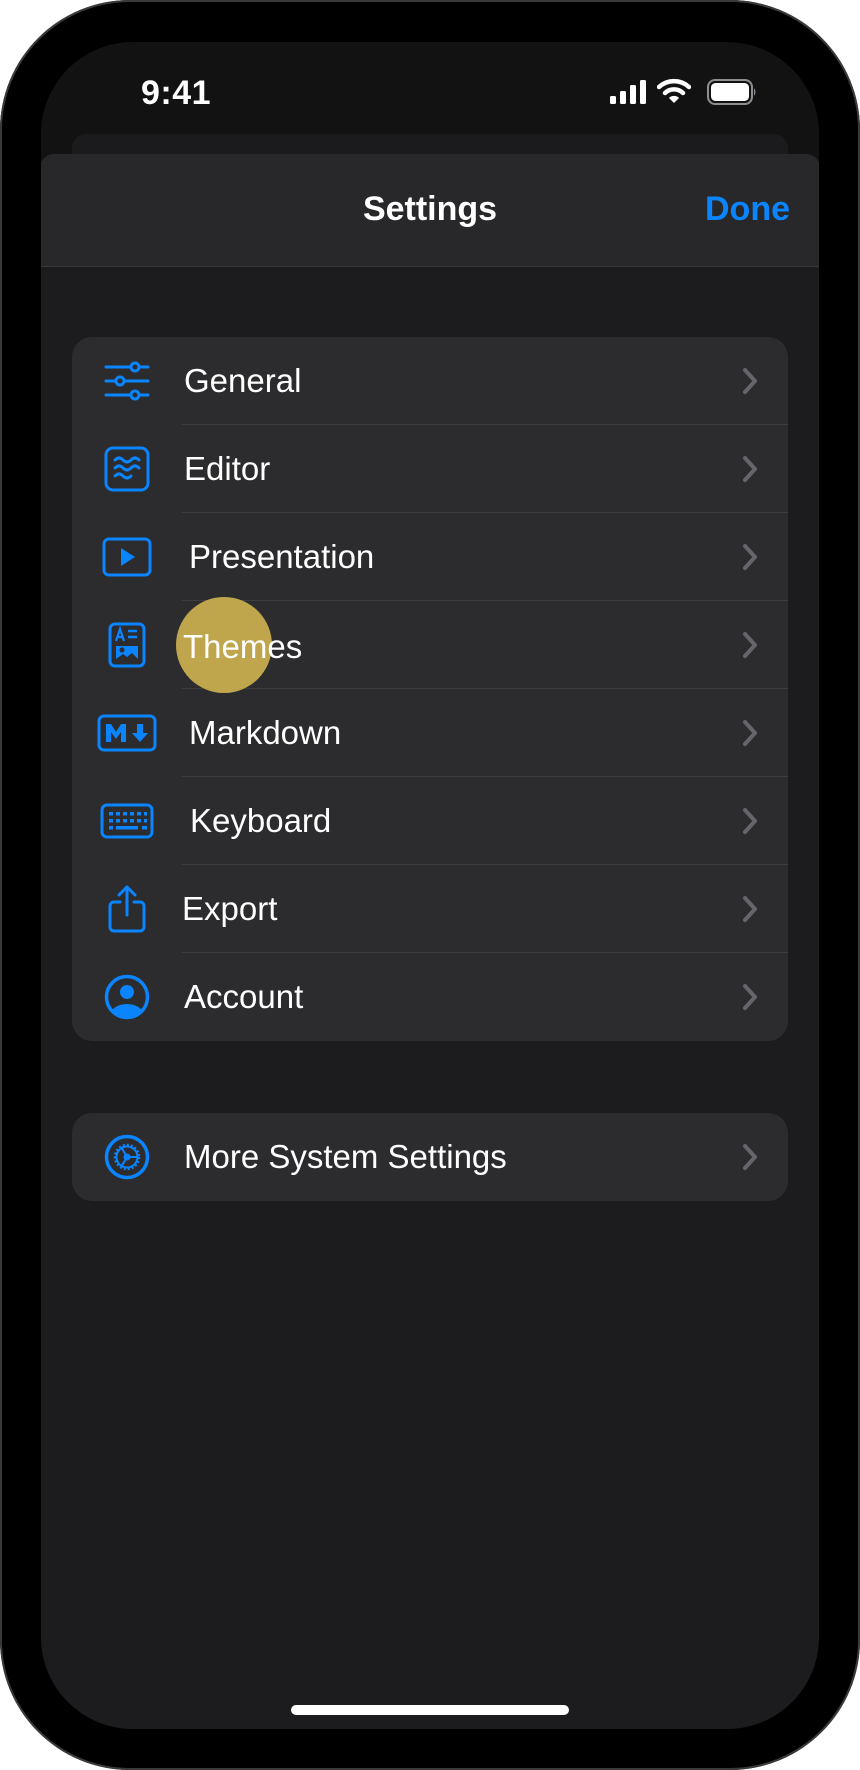 This screenshot has height=1770, width=860. Describe the element at coordinates (430, 733) in the screenshot. I see `settings-row-markdown: Markdown` at that location.